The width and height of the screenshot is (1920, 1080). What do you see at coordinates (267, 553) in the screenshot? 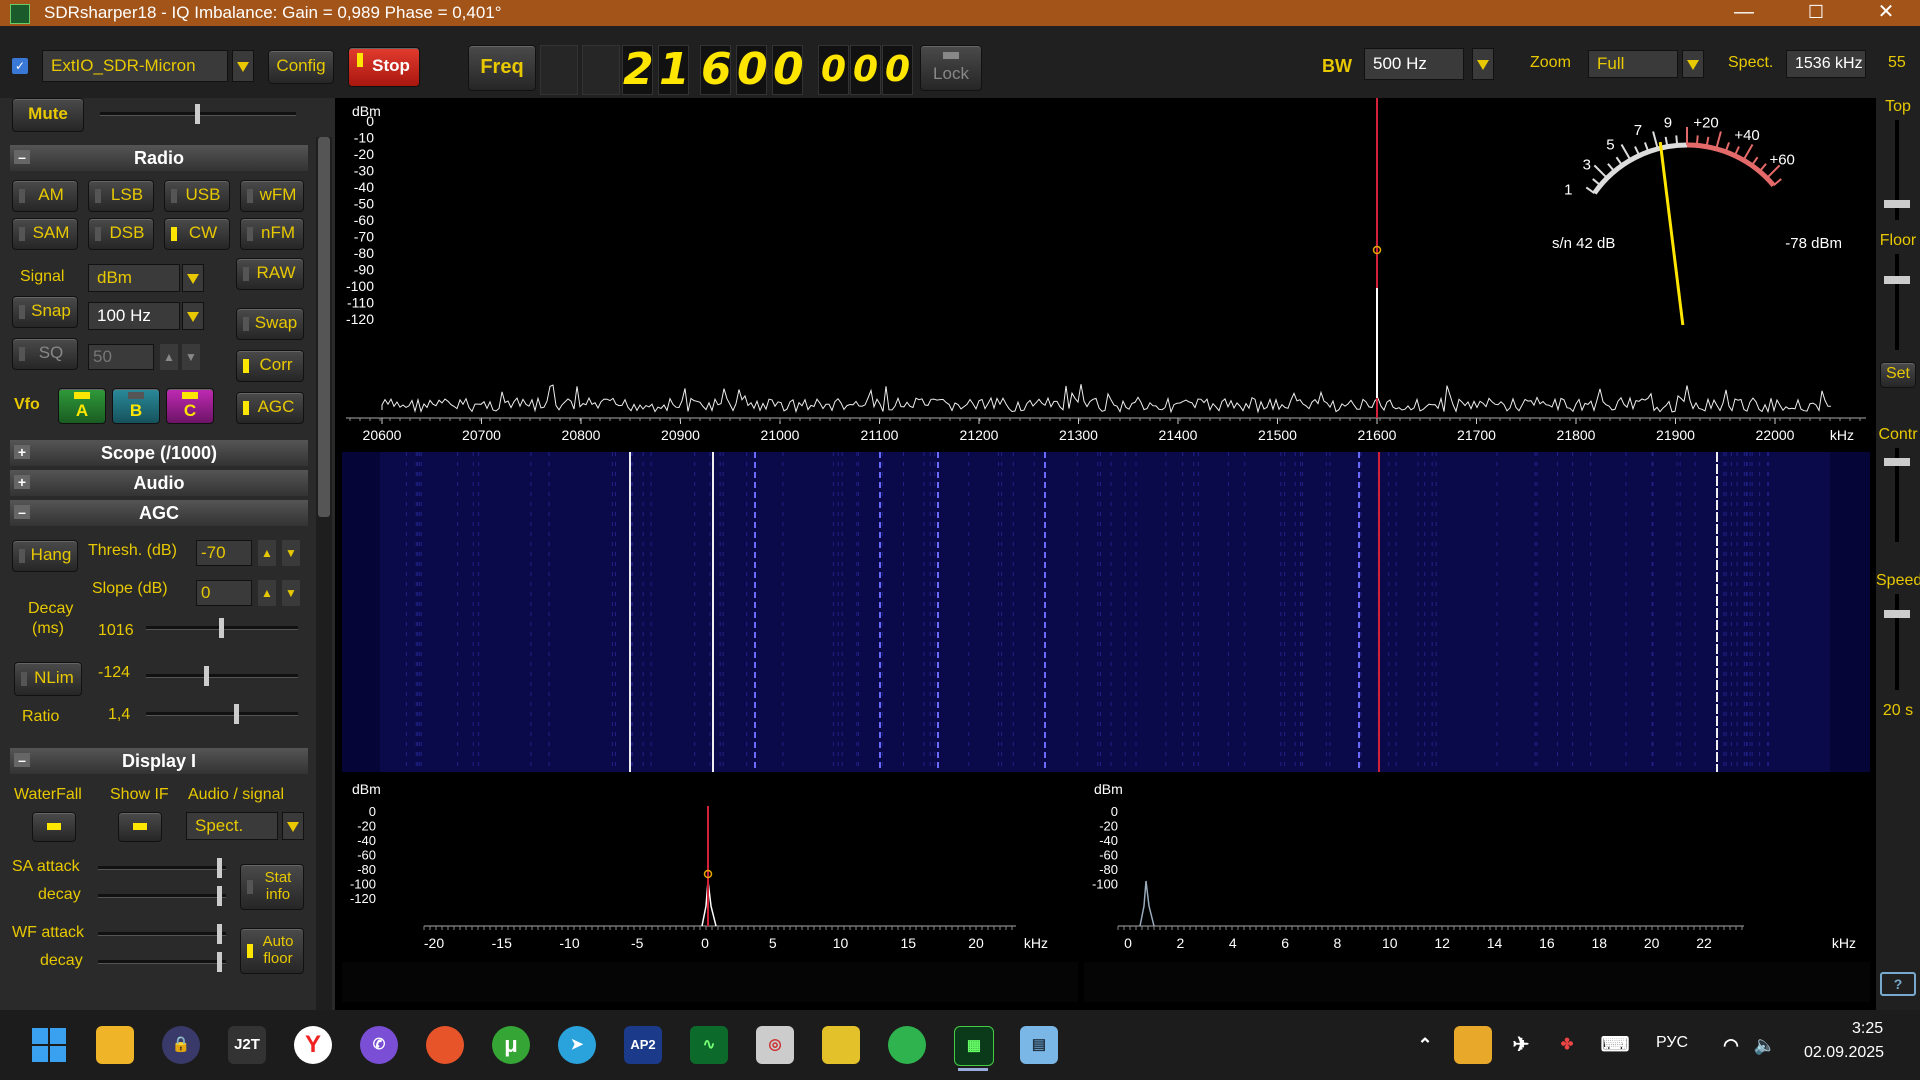
I see `thresh-up-arrow-icon: ▲` at bounding box center [267, 553].